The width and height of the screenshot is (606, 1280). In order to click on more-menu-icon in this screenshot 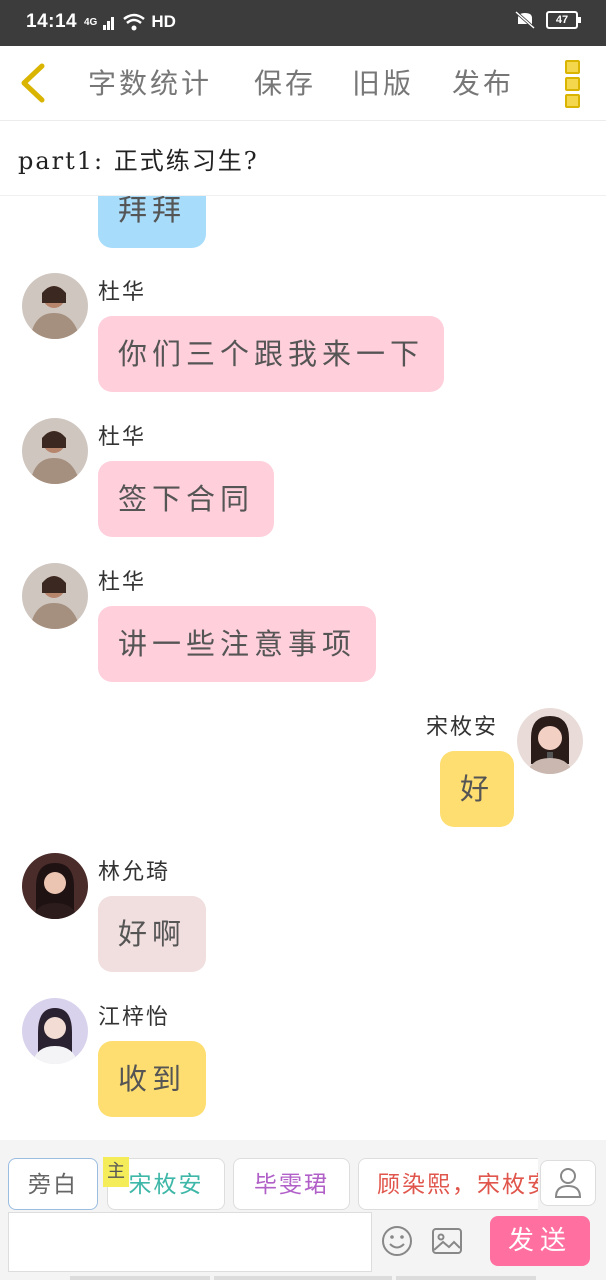, I will do `click(573, 84)`.